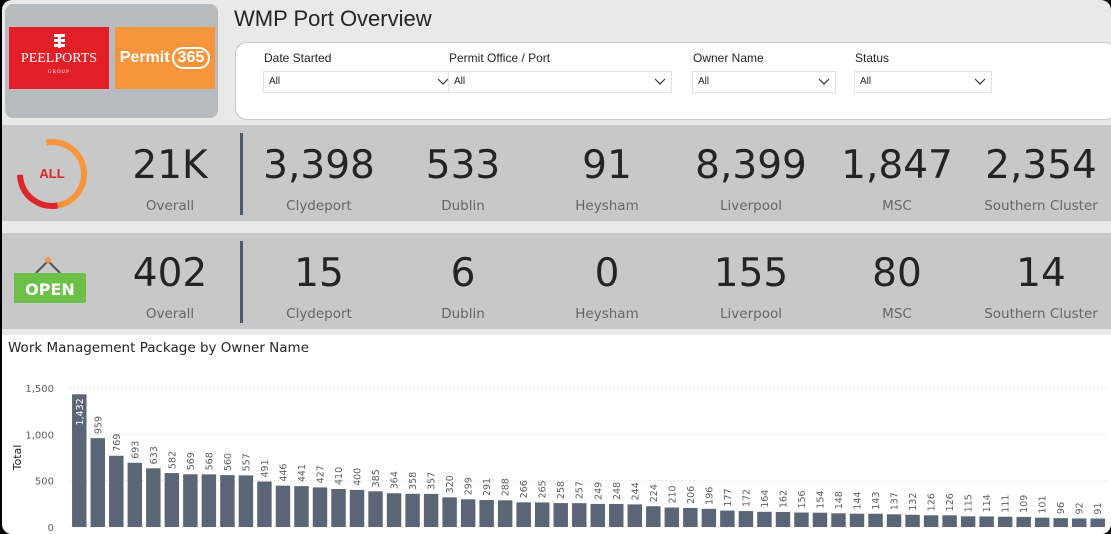 The height and width of the screenshot is (534, 1111). Describe the element at coordinates (154, 455) in the screenshot. I see `data-label: 633` at that location.